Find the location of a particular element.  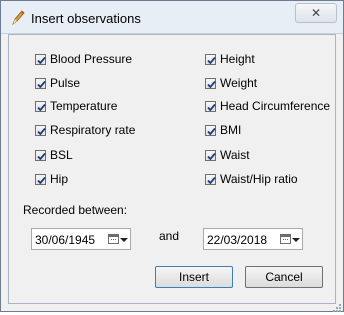

checkbox-label: Weight is located at coordinates (239, 83).